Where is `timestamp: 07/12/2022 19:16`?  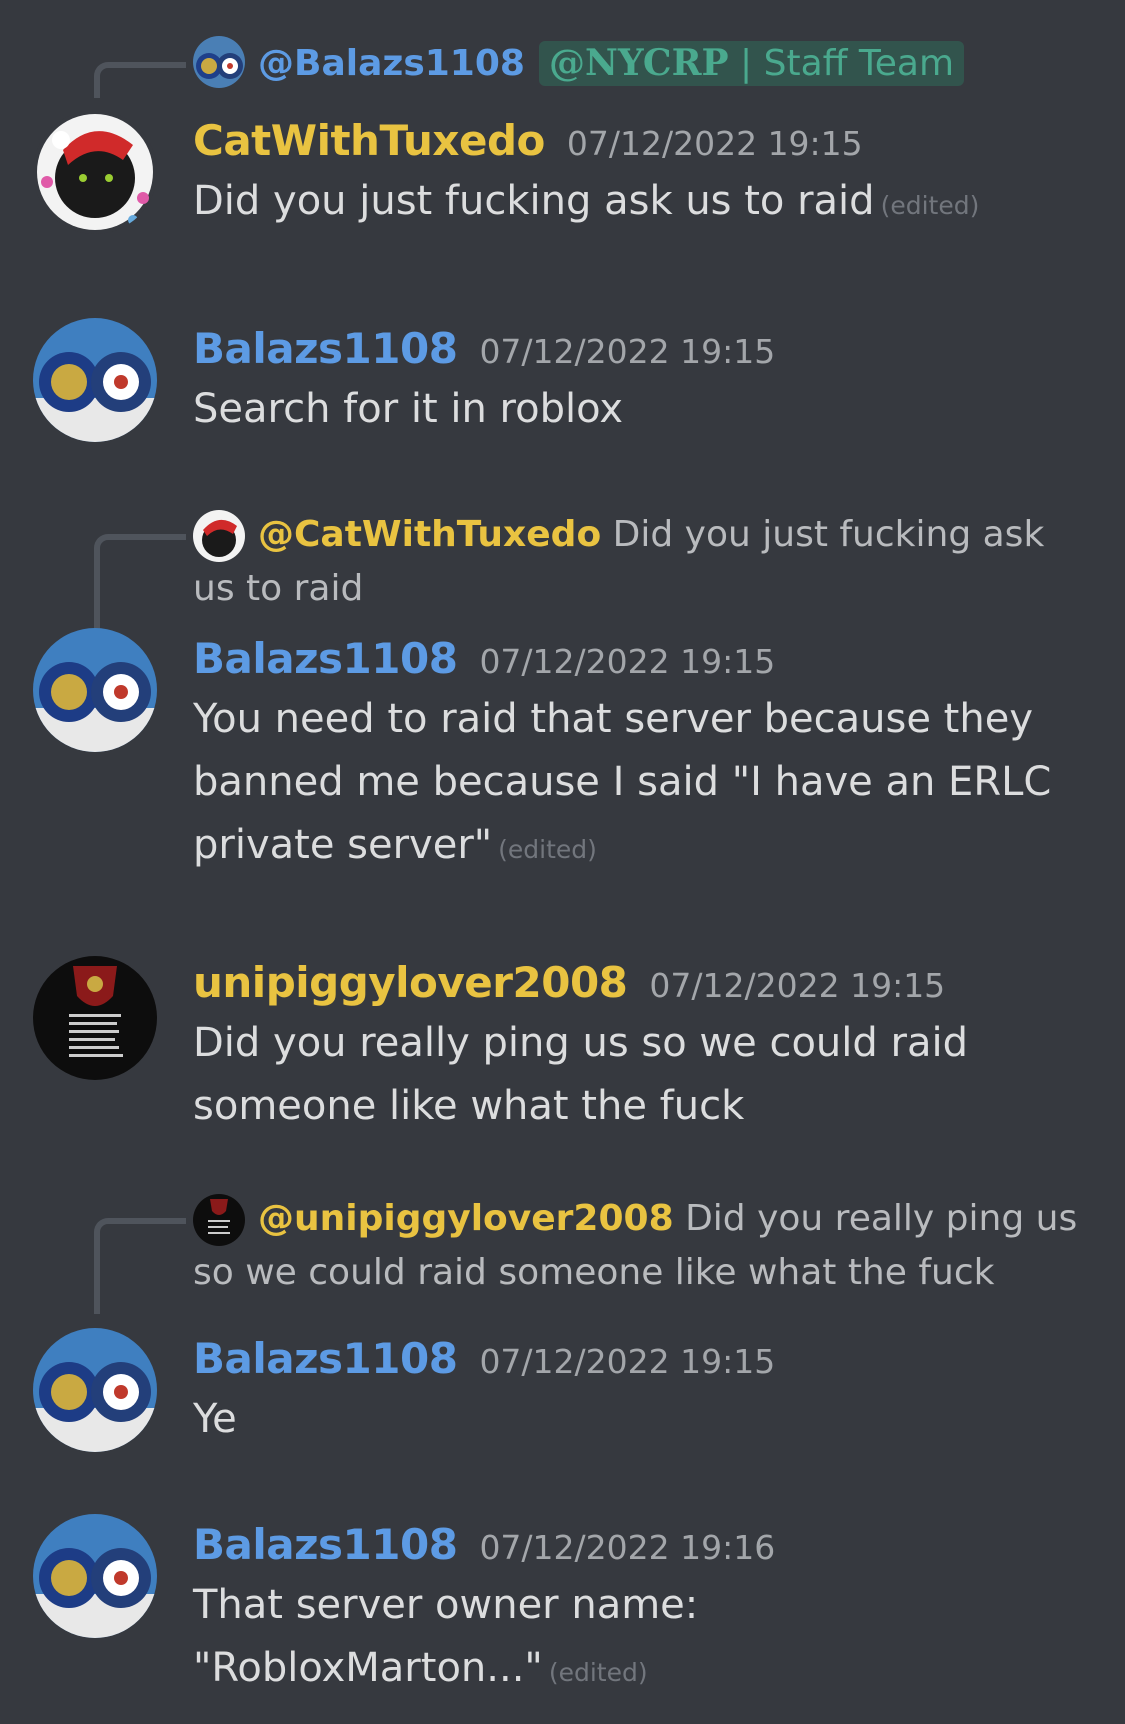 timestamp: 07/12/2022 19:16 is located at coordinates (627, 1547).